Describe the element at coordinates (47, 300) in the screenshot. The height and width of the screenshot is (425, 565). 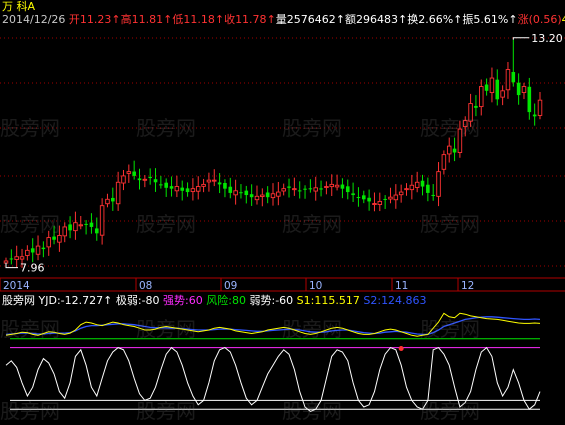
I see `legend-yjd-name: YJD` at that location.